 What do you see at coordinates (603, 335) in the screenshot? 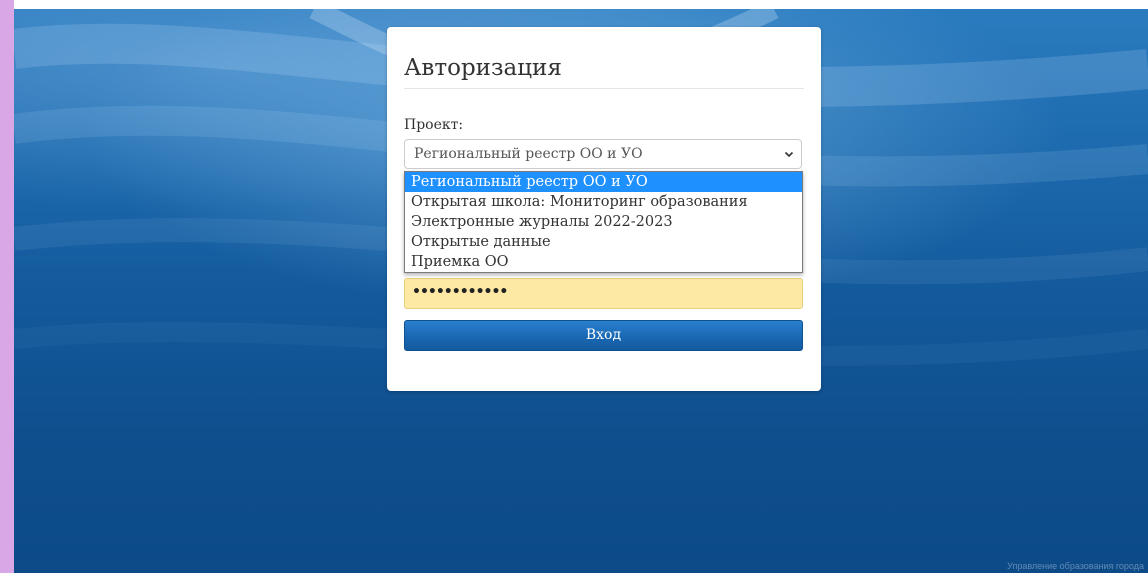
I see `login-button: Вход` at bounding box center [603, 335].